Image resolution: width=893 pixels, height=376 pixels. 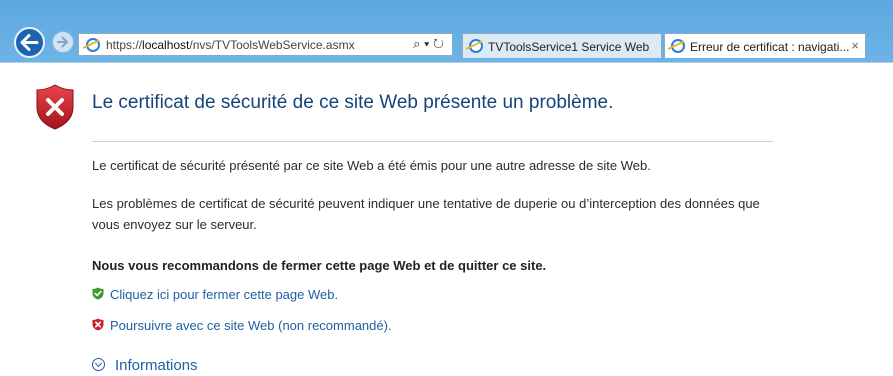 I want to click on information-label: Informations, so click(x=156, y=365).